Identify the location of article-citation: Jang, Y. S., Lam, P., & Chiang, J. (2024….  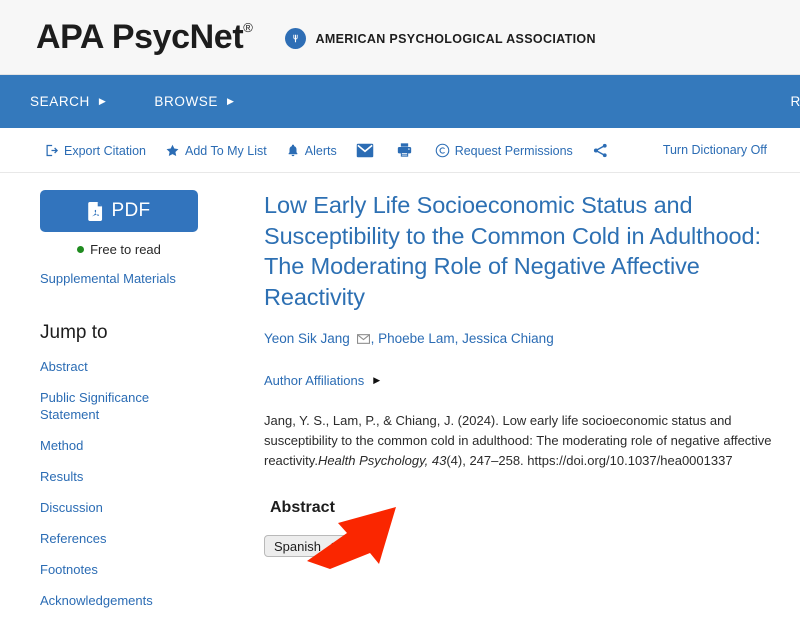
(522, 441).